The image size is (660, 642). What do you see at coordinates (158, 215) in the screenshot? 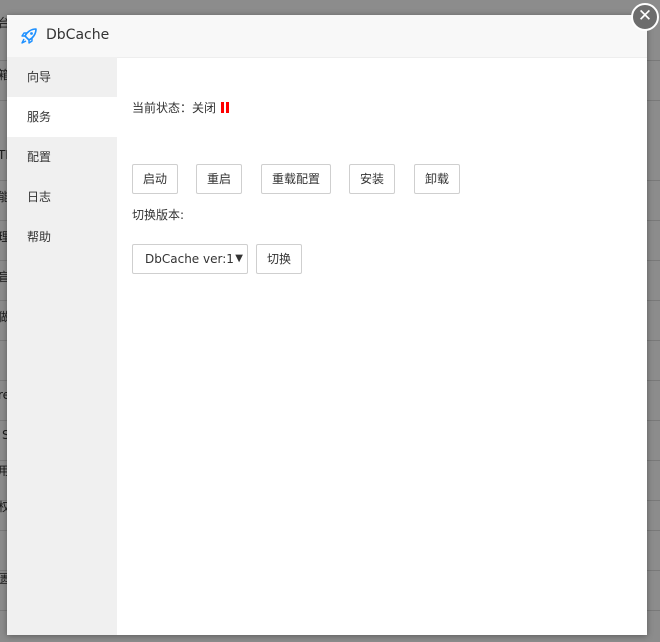
I see `switch-version-label: 切换版本:` at bounding box center [158, 215].